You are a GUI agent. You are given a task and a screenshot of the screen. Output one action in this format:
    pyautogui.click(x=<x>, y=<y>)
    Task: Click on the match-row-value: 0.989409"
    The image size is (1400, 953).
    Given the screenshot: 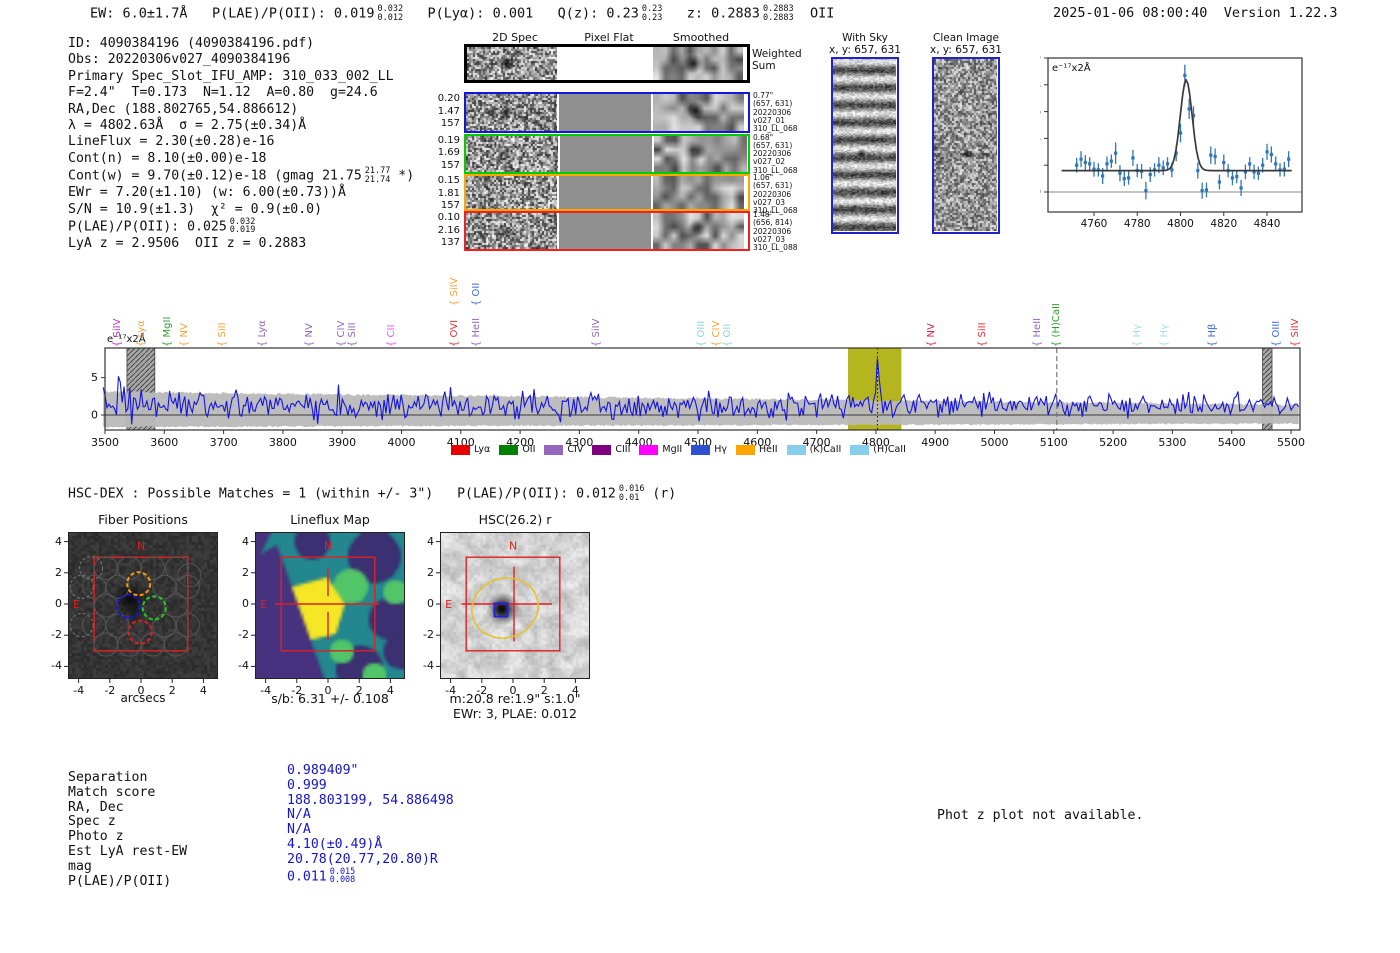 What is the action you would take?
    pyautogui.click(x=323, y=770)
    